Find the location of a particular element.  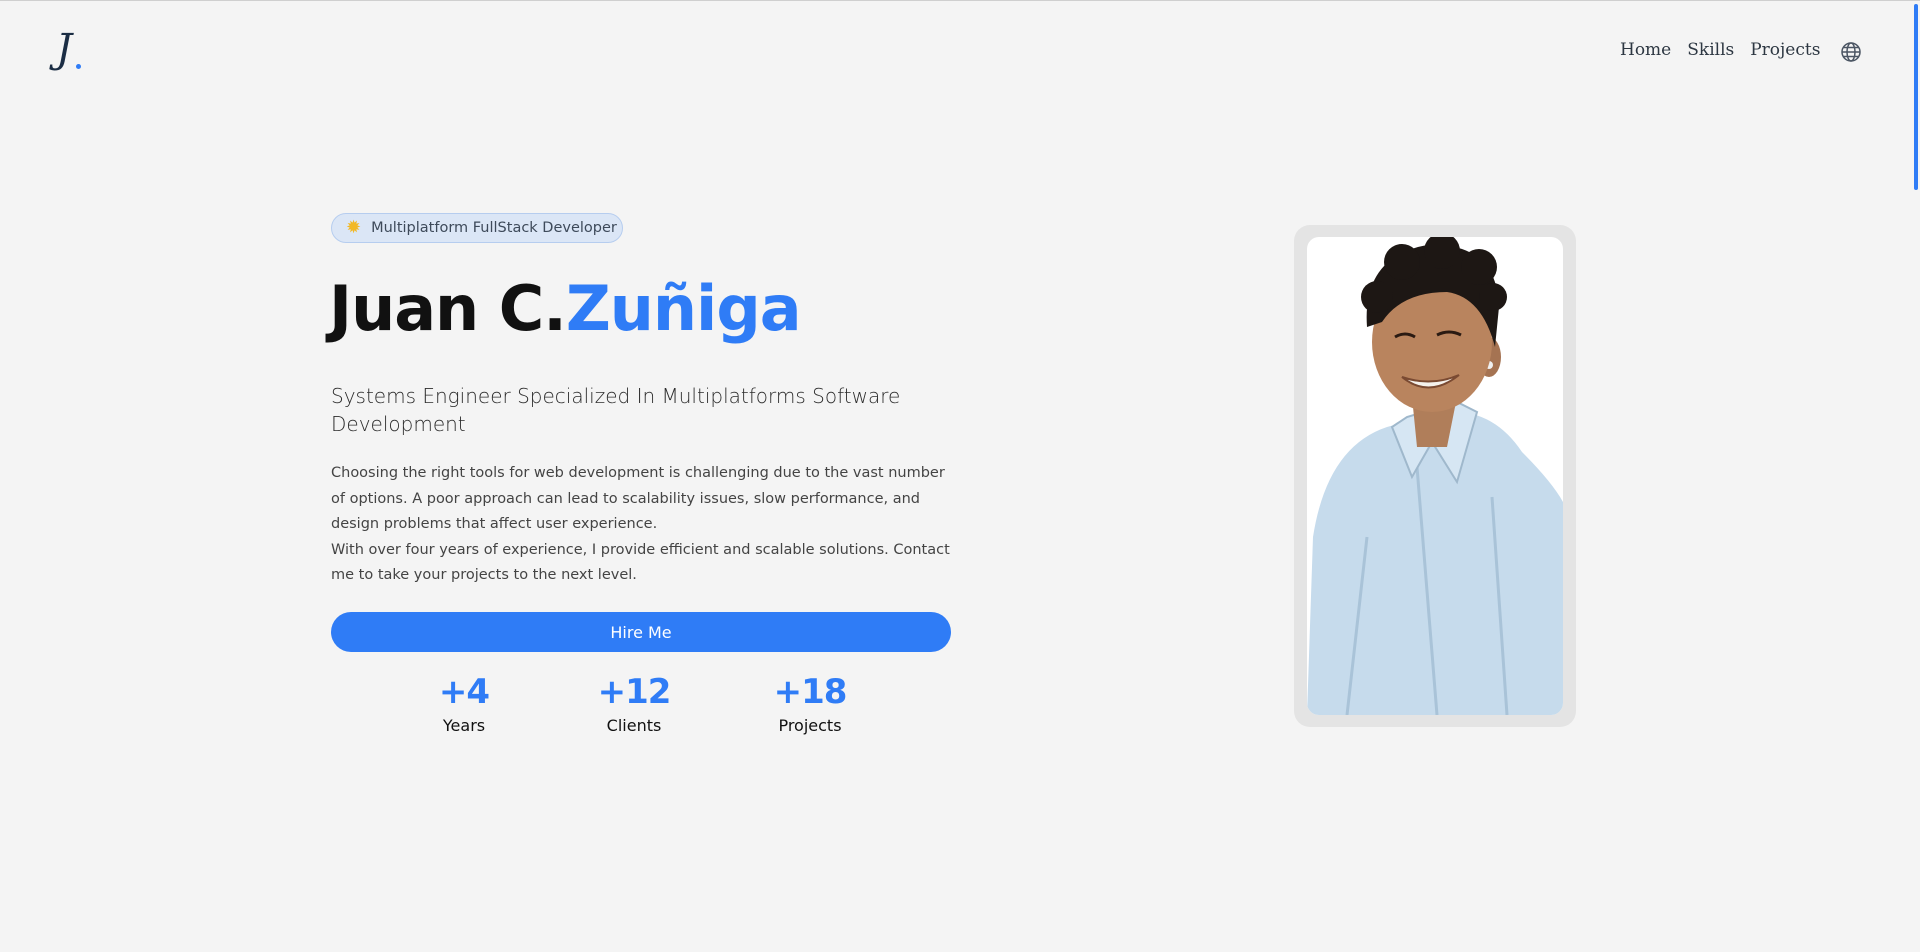

scrollbar is located at coordinates (1916, 476).